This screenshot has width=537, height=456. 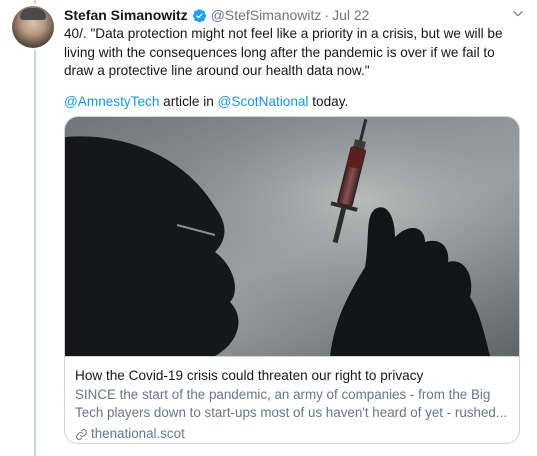 I want to click on verified-badge-icon, so click(x=199, y=15).